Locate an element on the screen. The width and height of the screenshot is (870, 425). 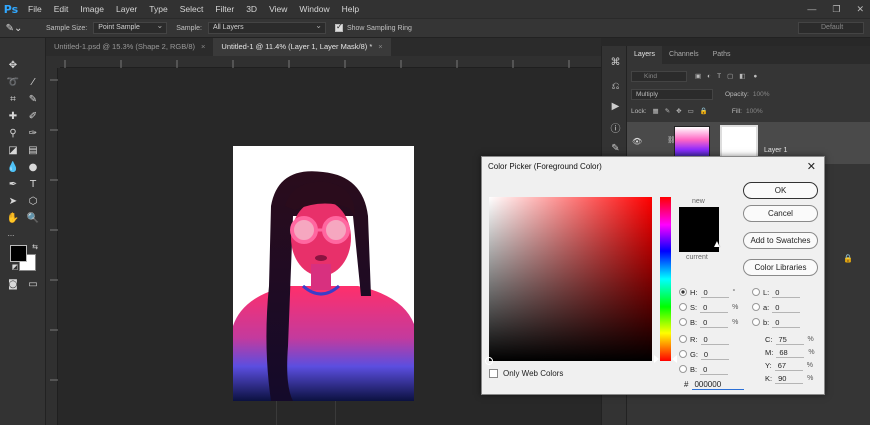
color-libraries-button: Color Libraries is located at coordinates (780, 267).